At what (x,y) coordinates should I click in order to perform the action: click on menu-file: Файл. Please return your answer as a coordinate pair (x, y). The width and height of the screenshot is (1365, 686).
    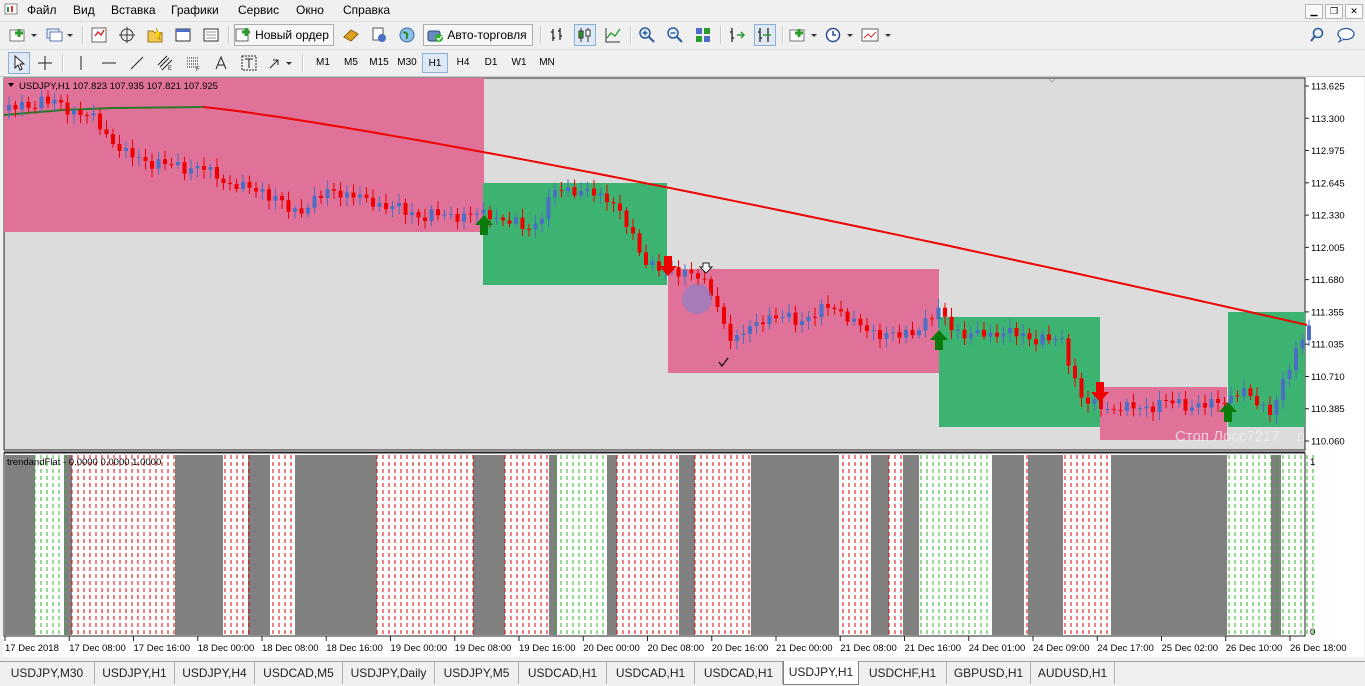
    Looking at the image, I should click on (42, 10).